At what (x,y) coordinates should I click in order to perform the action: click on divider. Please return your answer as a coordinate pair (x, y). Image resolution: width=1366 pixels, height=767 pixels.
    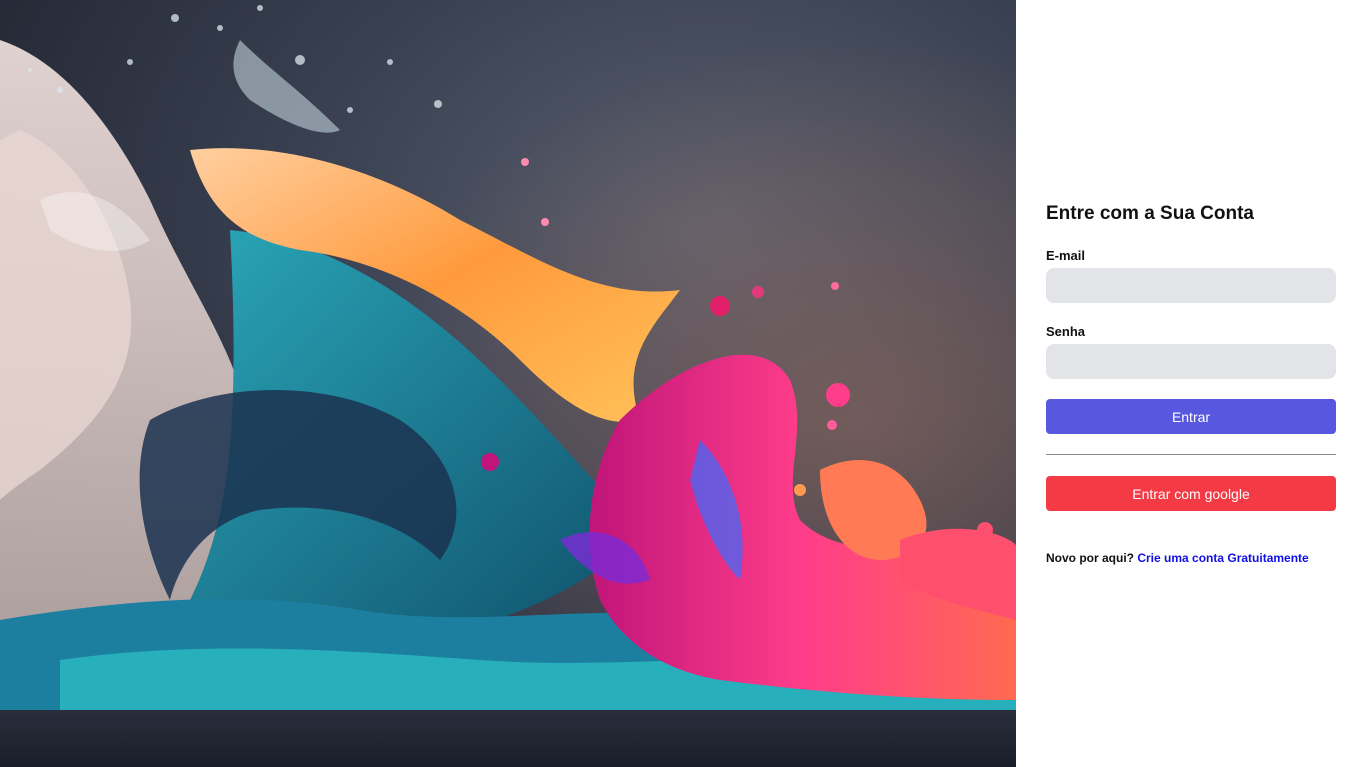
    Looking at the image, I should click on (1191, 454).